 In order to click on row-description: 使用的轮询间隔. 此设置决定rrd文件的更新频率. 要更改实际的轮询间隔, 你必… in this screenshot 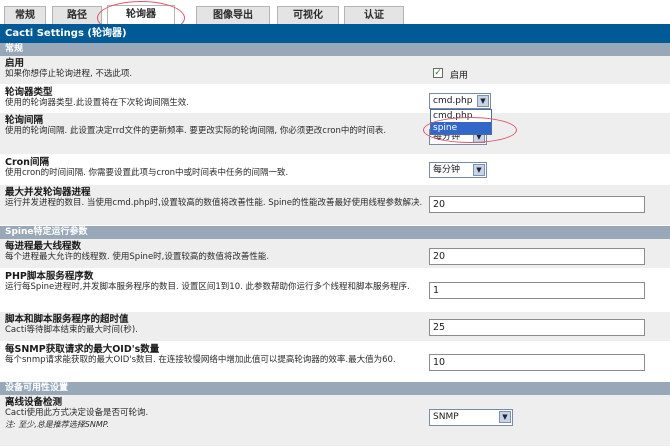, I will do `click(196, 131)`.